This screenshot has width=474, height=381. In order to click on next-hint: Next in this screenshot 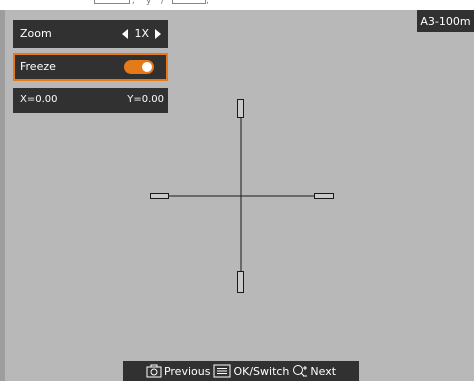, I will do `click(314, 371)`.